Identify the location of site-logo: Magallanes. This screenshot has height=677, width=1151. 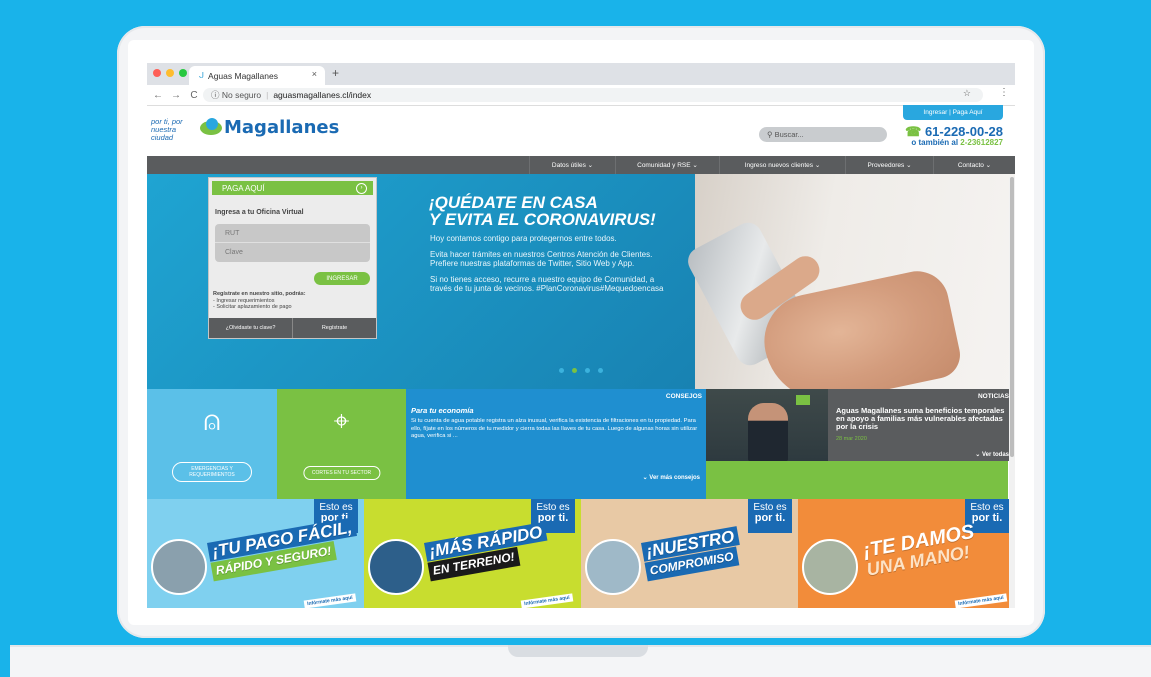
(269, 127).